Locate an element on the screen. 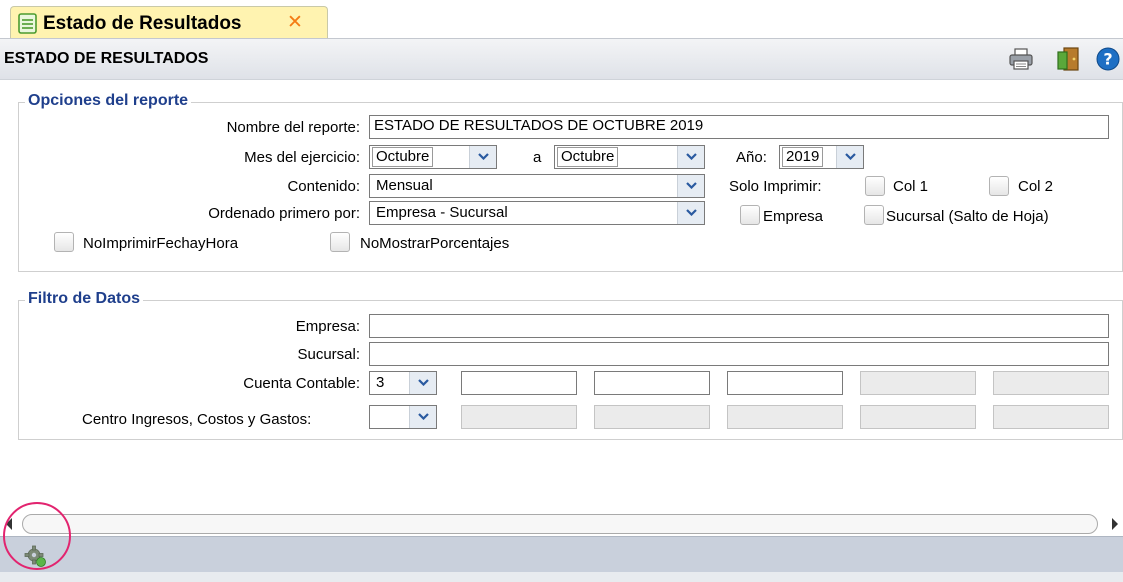 The image size is (1123, 582). centro-nivel-value is located at coordinates (376, 408).